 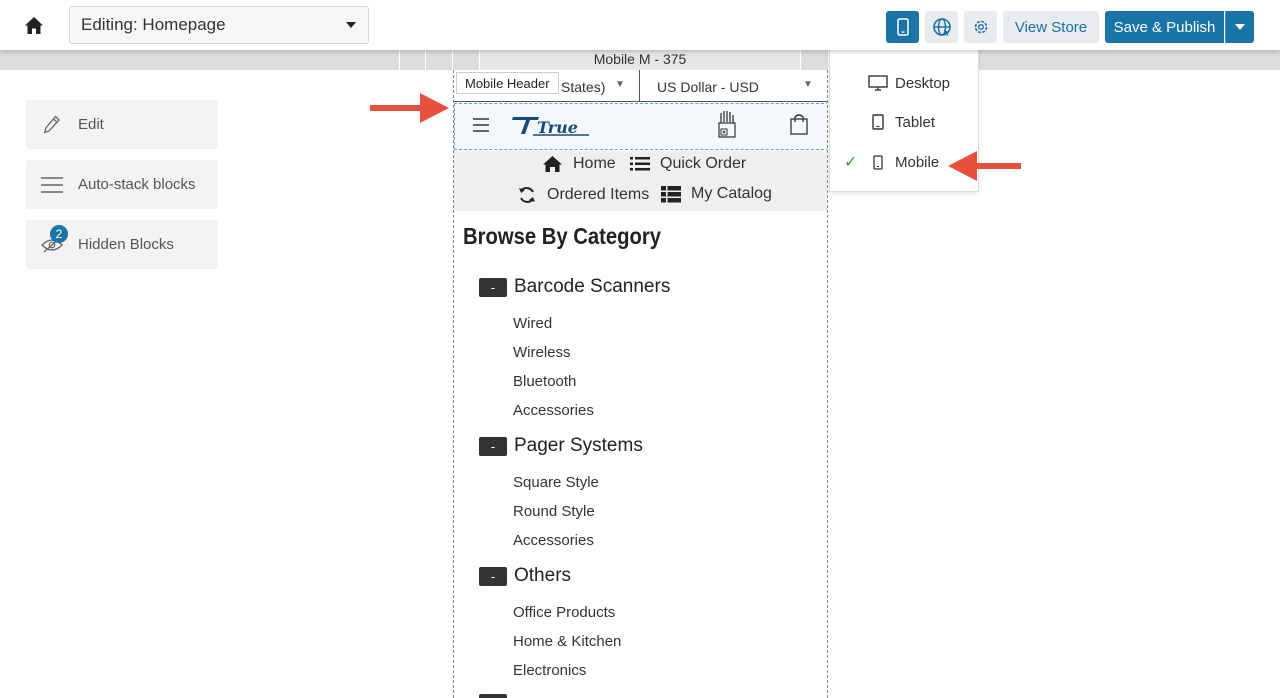 I want to click on device-option-desktop: Desktop, so click(x=905, y=83).